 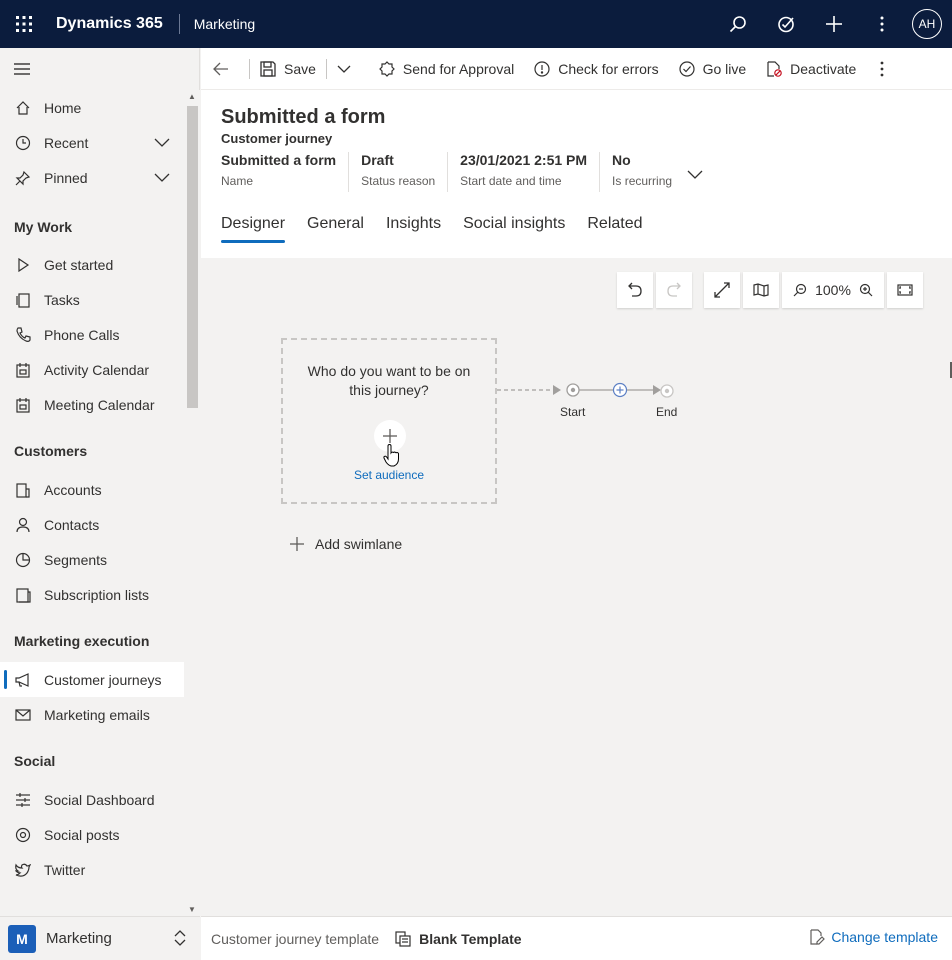 I want to click on back-button, so click(x=225, y=69).